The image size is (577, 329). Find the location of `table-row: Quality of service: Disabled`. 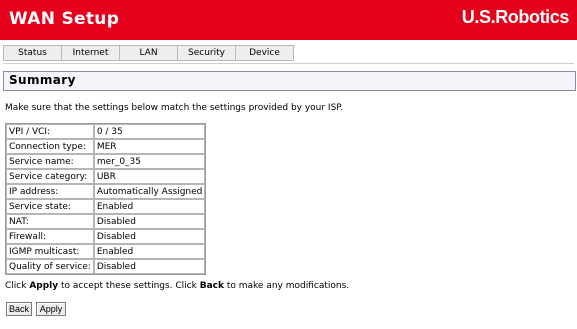

table-row: Quality of service: Disabled is located at coordinates (106, 266).